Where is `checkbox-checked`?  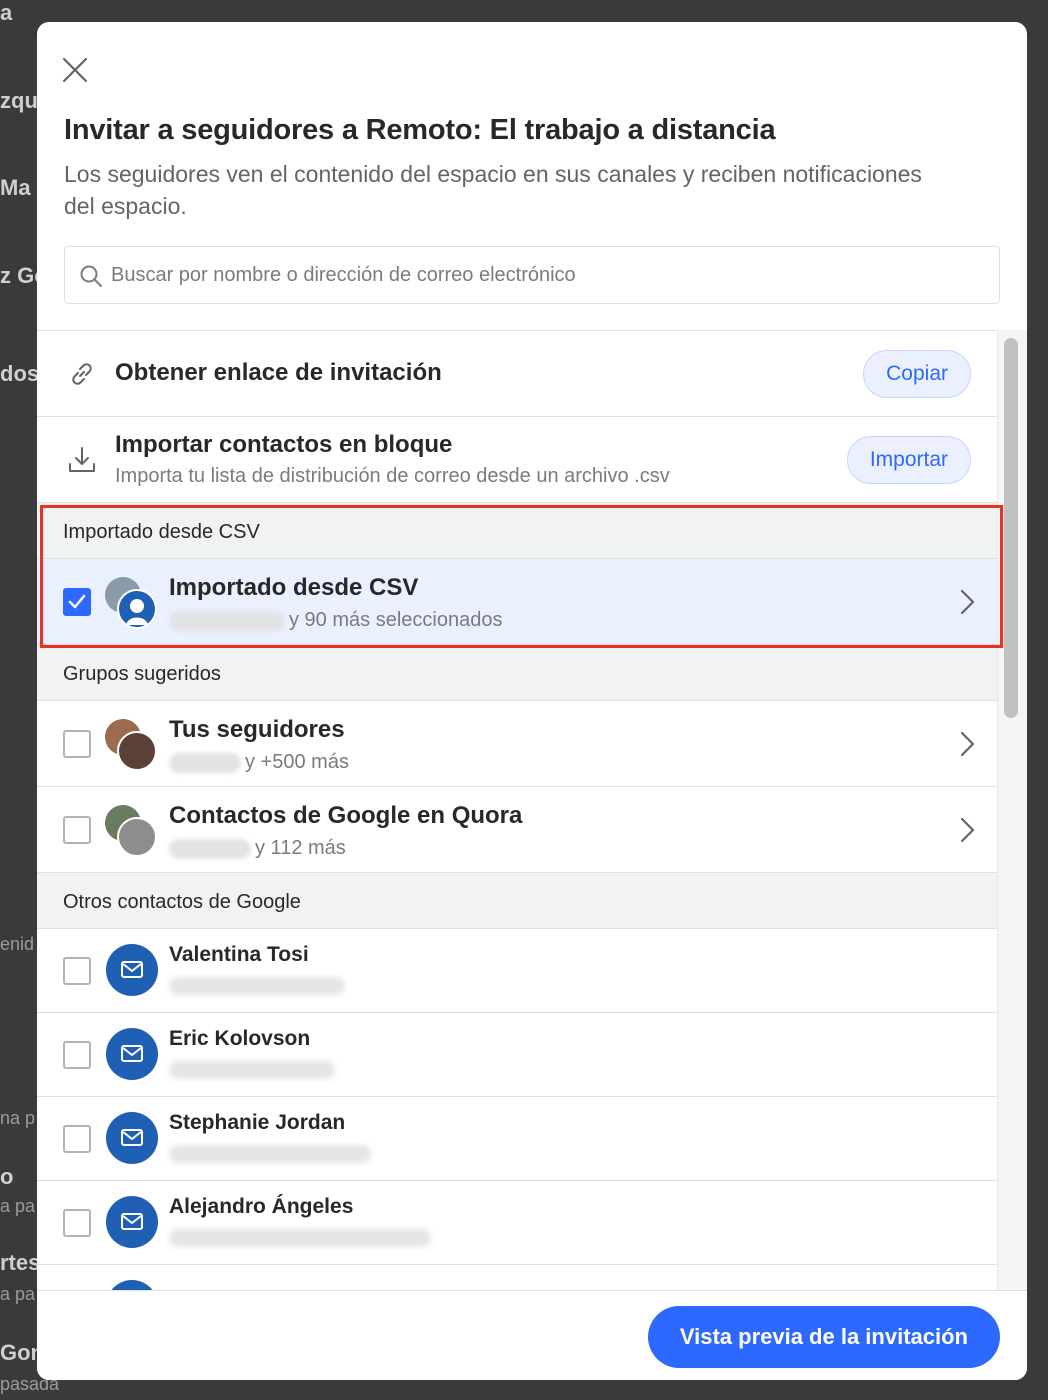
checkbox-checked is located at coordinates (77, 602).